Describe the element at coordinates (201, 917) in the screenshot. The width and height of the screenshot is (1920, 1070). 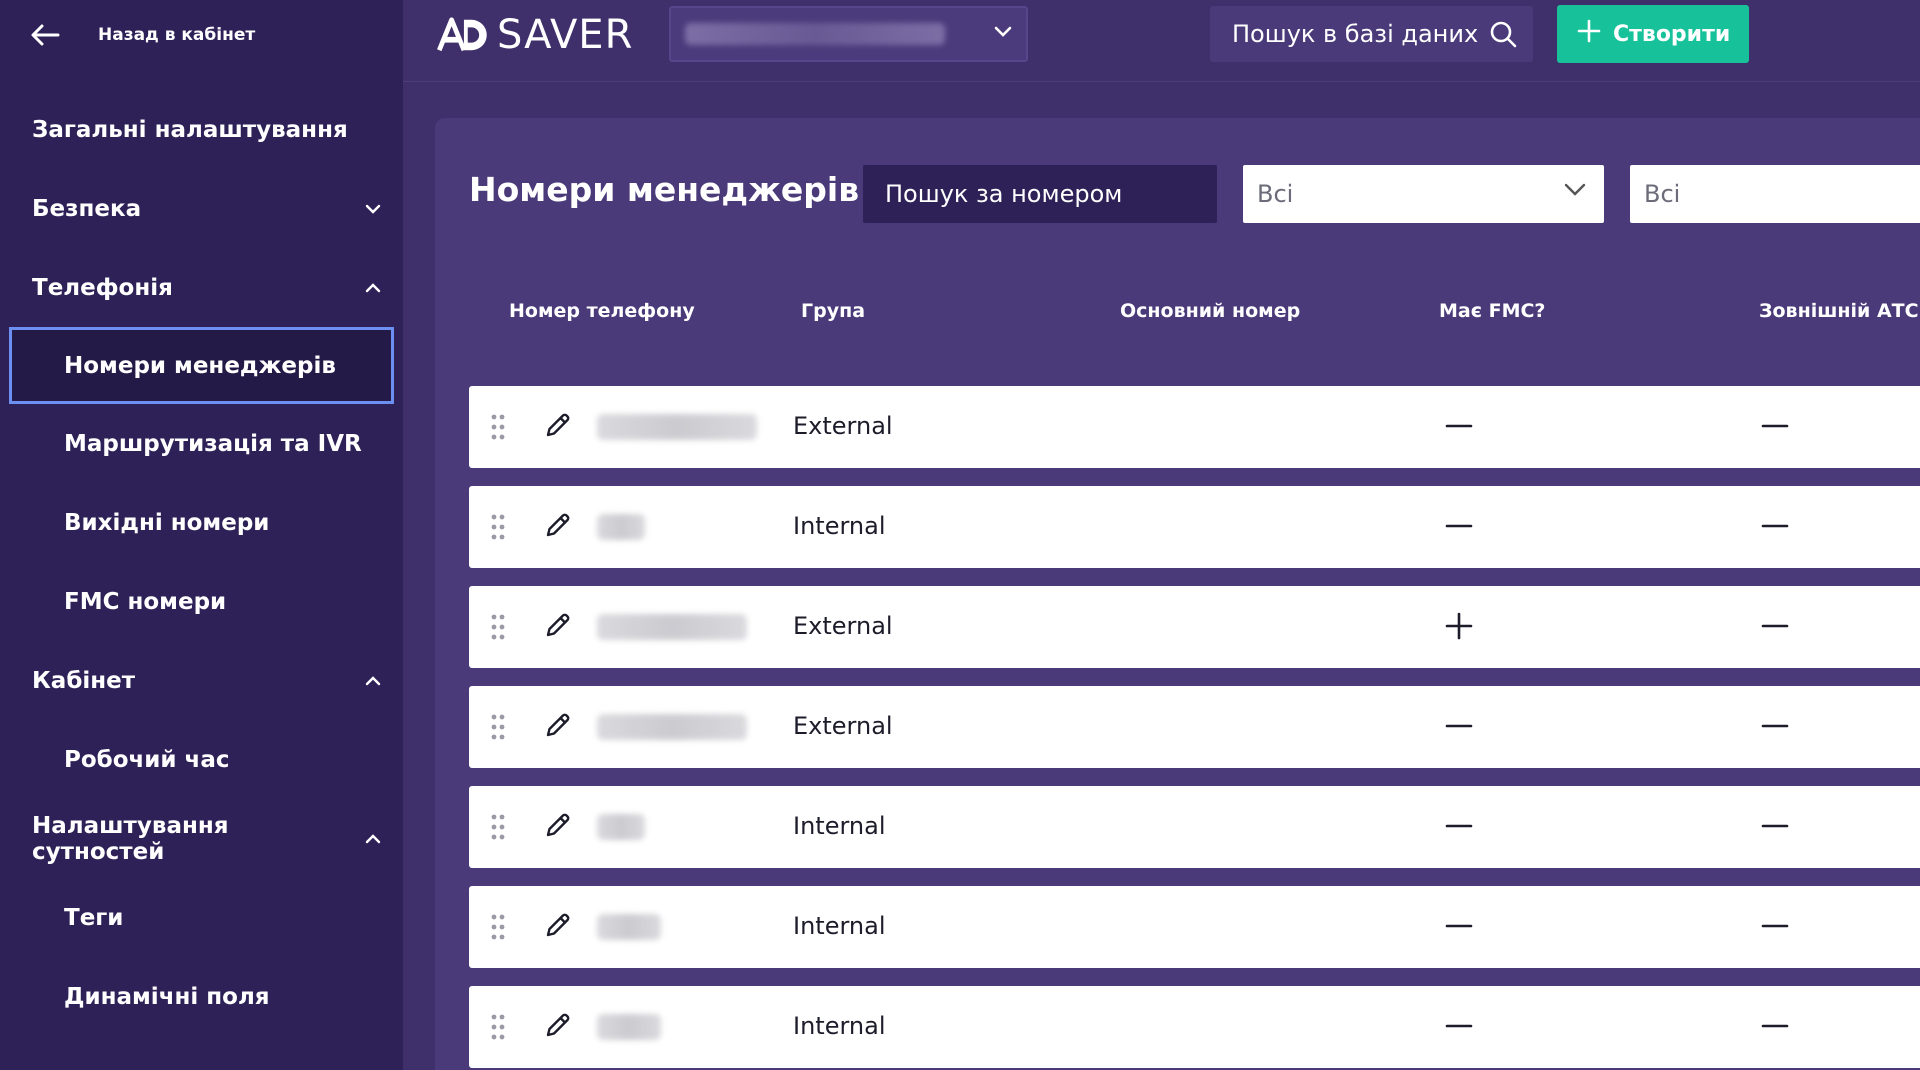
I see `sidebar-item: Теги` at that location.